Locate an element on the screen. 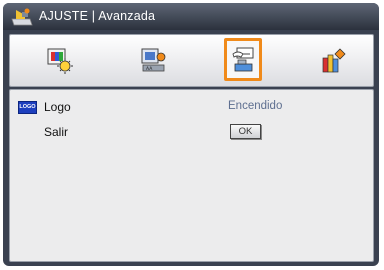 This screenshot has width=384, height=270. settings-menu-icon is located at coordinates (22, 17).